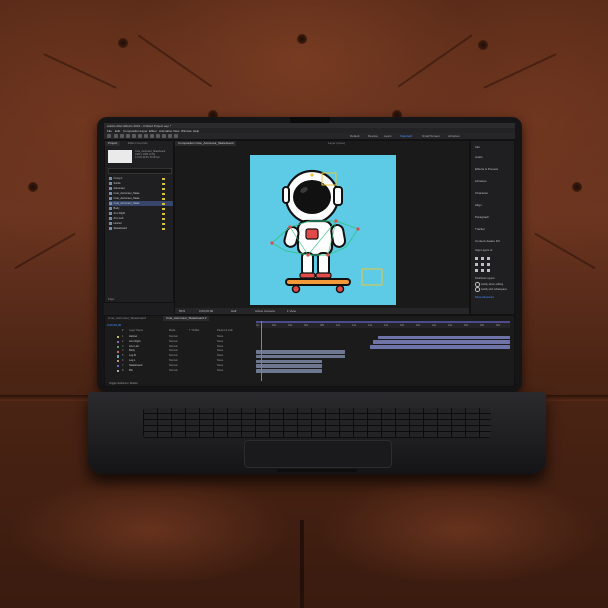 This screenshot has height=608, width=608. What do you see at coordinates (484, 250) in the screenshot?
I see `align-layers-label: Align Layers to:` at bounding box center [484, 250].